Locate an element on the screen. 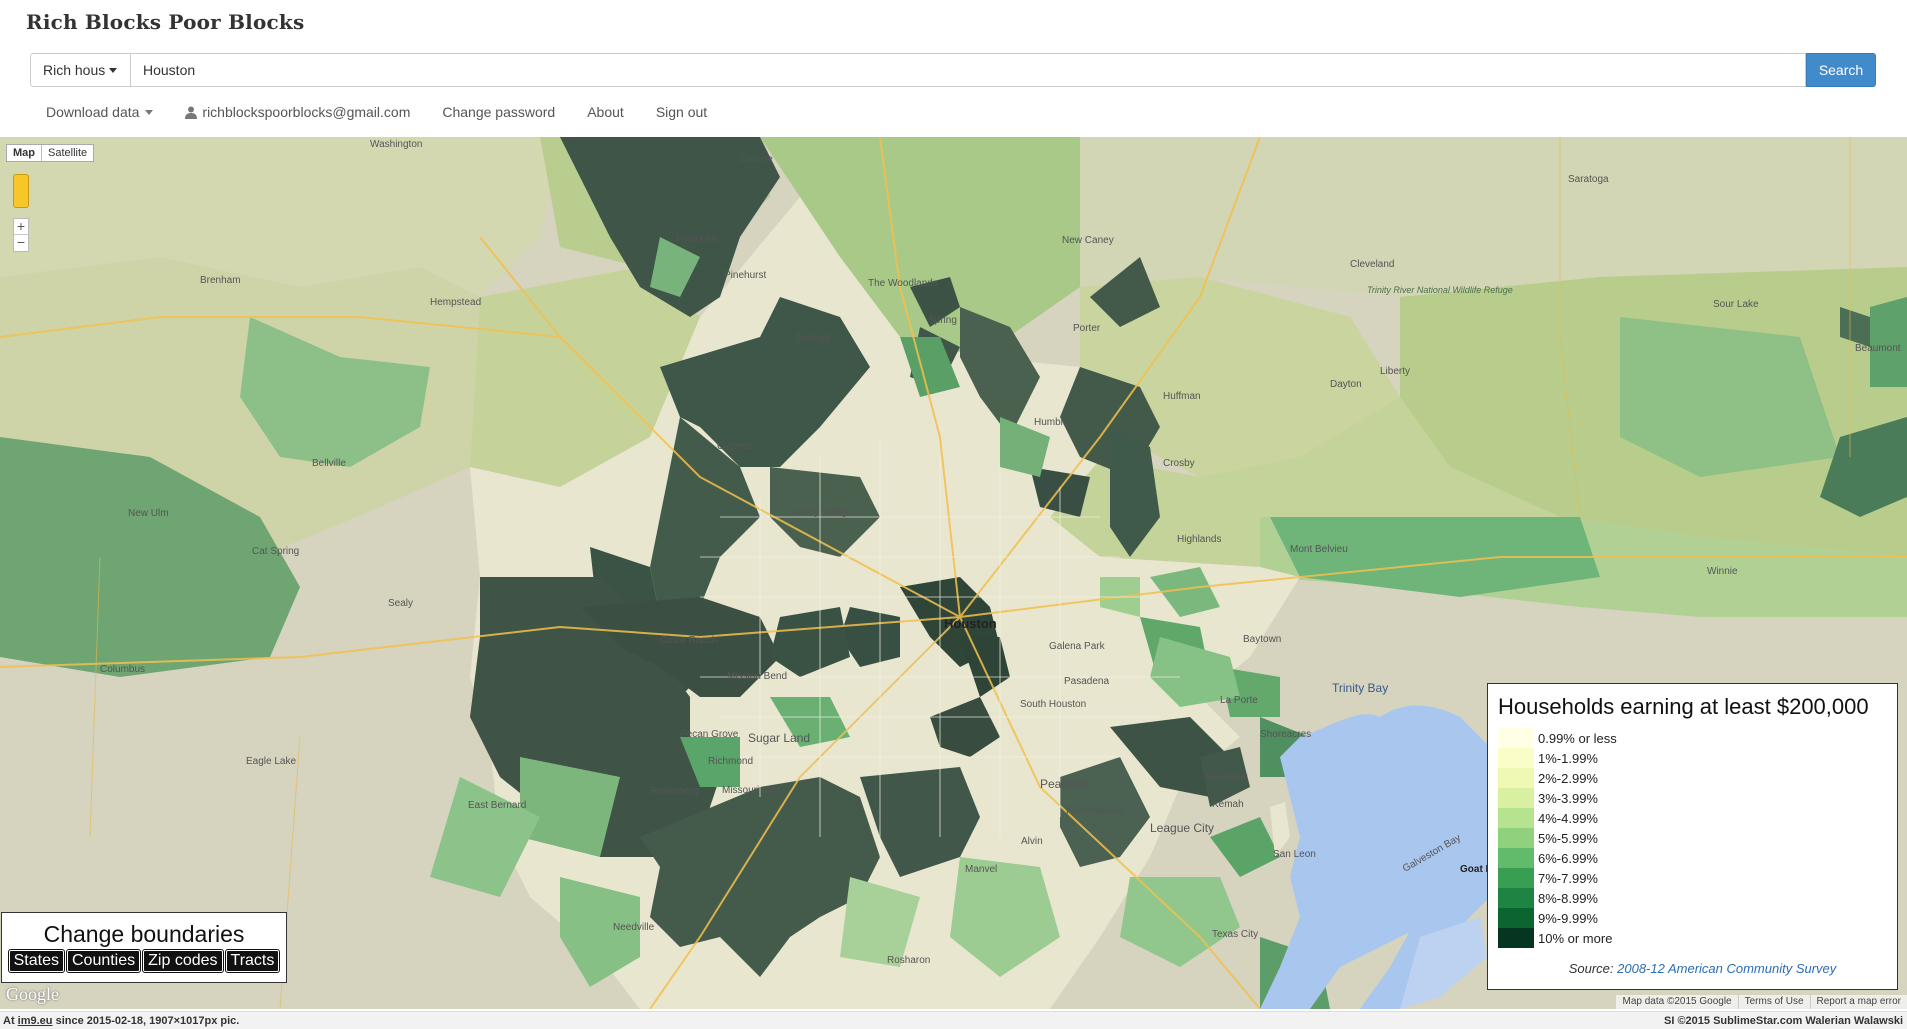  place-label: Conroe is located at coordinates (756, 159).